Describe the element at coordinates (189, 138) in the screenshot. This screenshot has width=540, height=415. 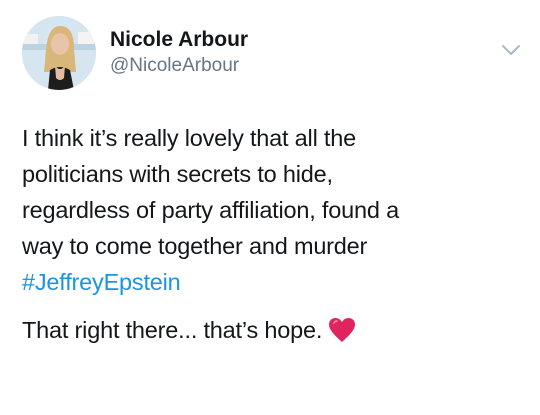
I see `tweet-text-line: I think it’s really lovely that all the` at that location.